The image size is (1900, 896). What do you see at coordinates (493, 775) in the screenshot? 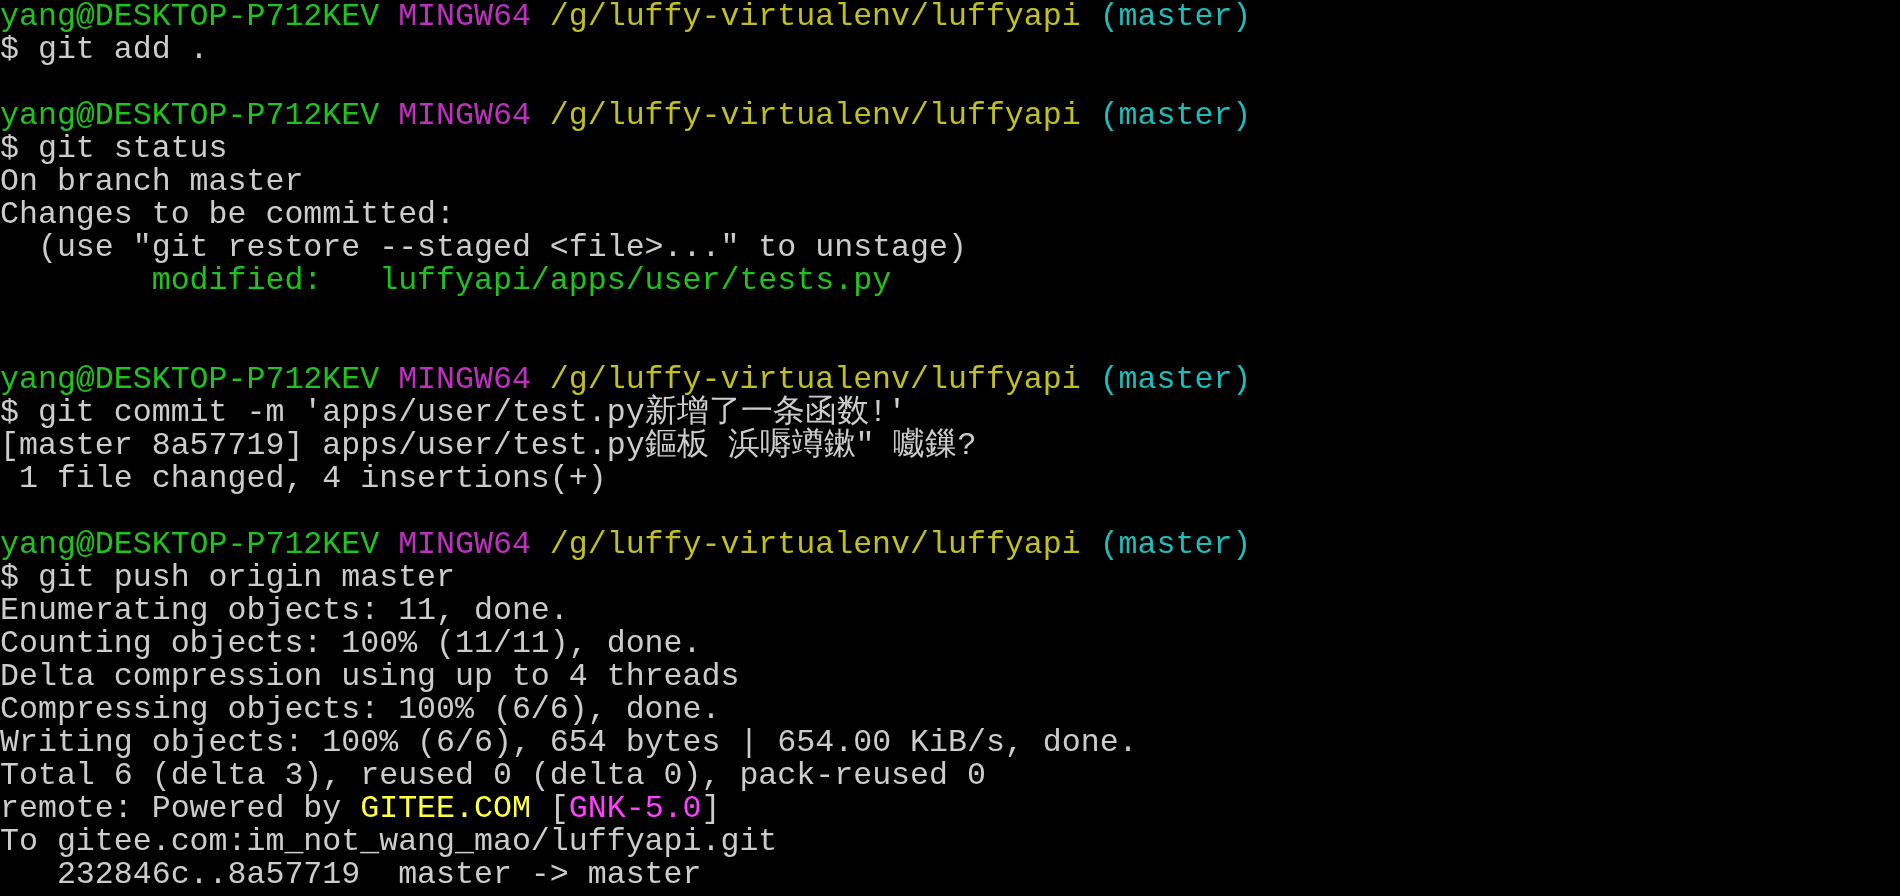
I see `output-text: Total 6 (delta 3), reused 0 (delta 0), pack-reused 0` at bounding box center [493, 775].